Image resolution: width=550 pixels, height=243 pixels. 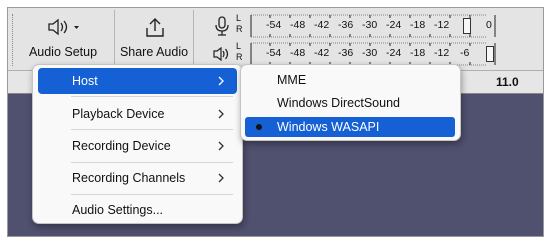 I want to click on menu-item-host: Host, so click(x=137, y=81).